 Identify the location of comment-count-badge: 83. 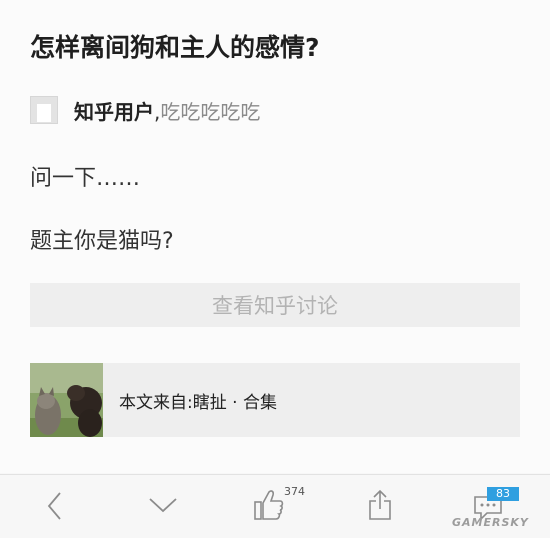
(503, 494).